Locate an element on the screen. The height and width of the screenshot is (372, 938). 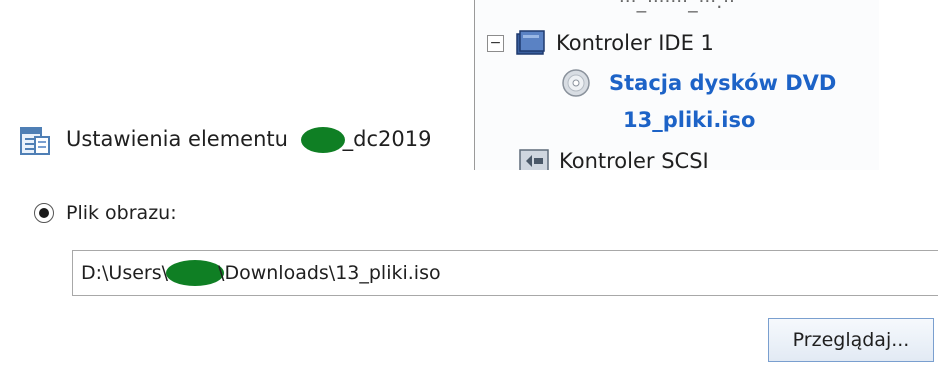
path-suffix: \Downloads\13_pliki.iso is located at coordinates (329, 273).